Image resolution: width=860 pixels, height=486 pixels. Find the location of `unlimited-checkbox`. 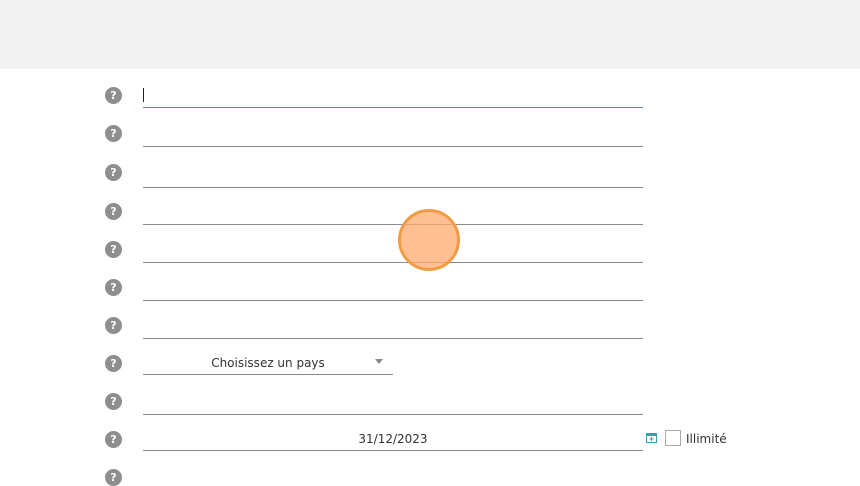

unlimited-checkbox is located at coordinates (673, 438).